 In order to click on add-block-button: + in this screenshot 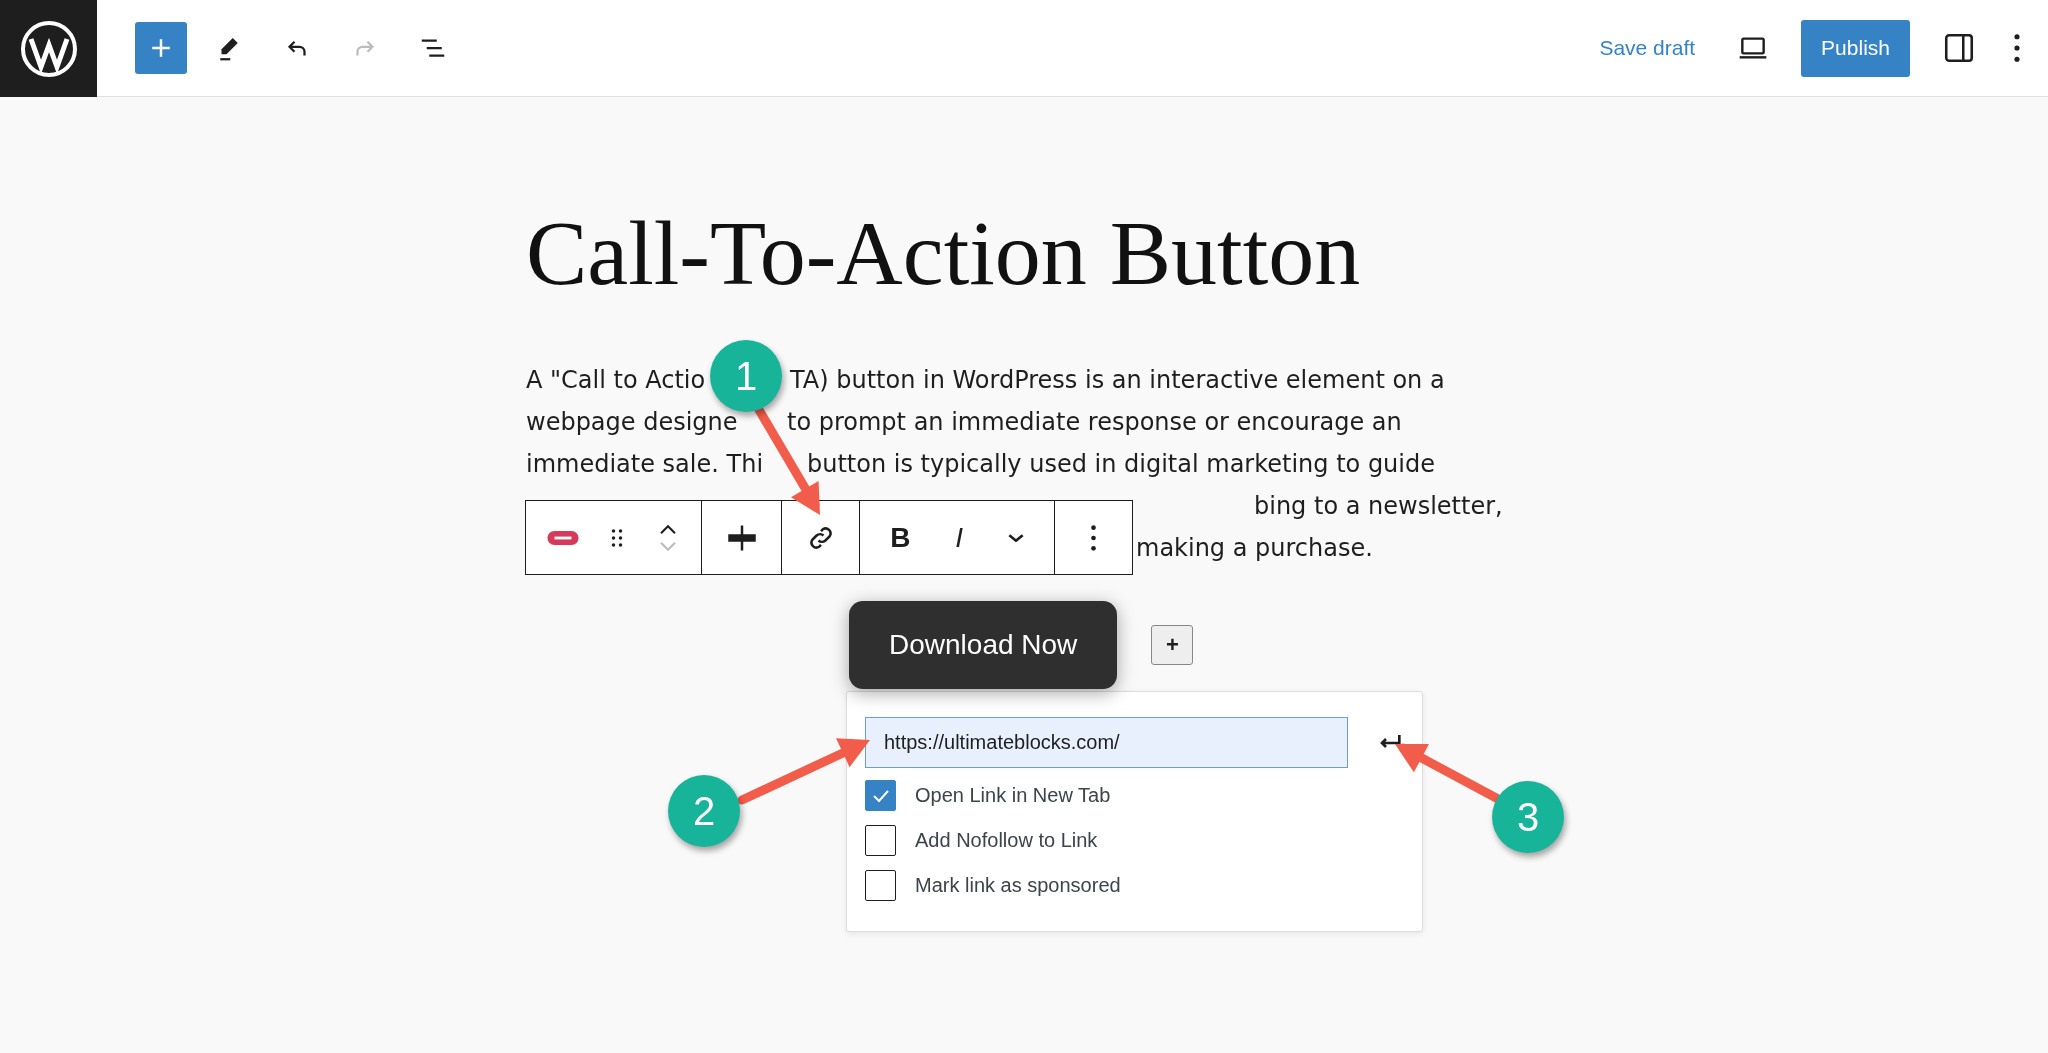, I will do `click(1172, 645)`.